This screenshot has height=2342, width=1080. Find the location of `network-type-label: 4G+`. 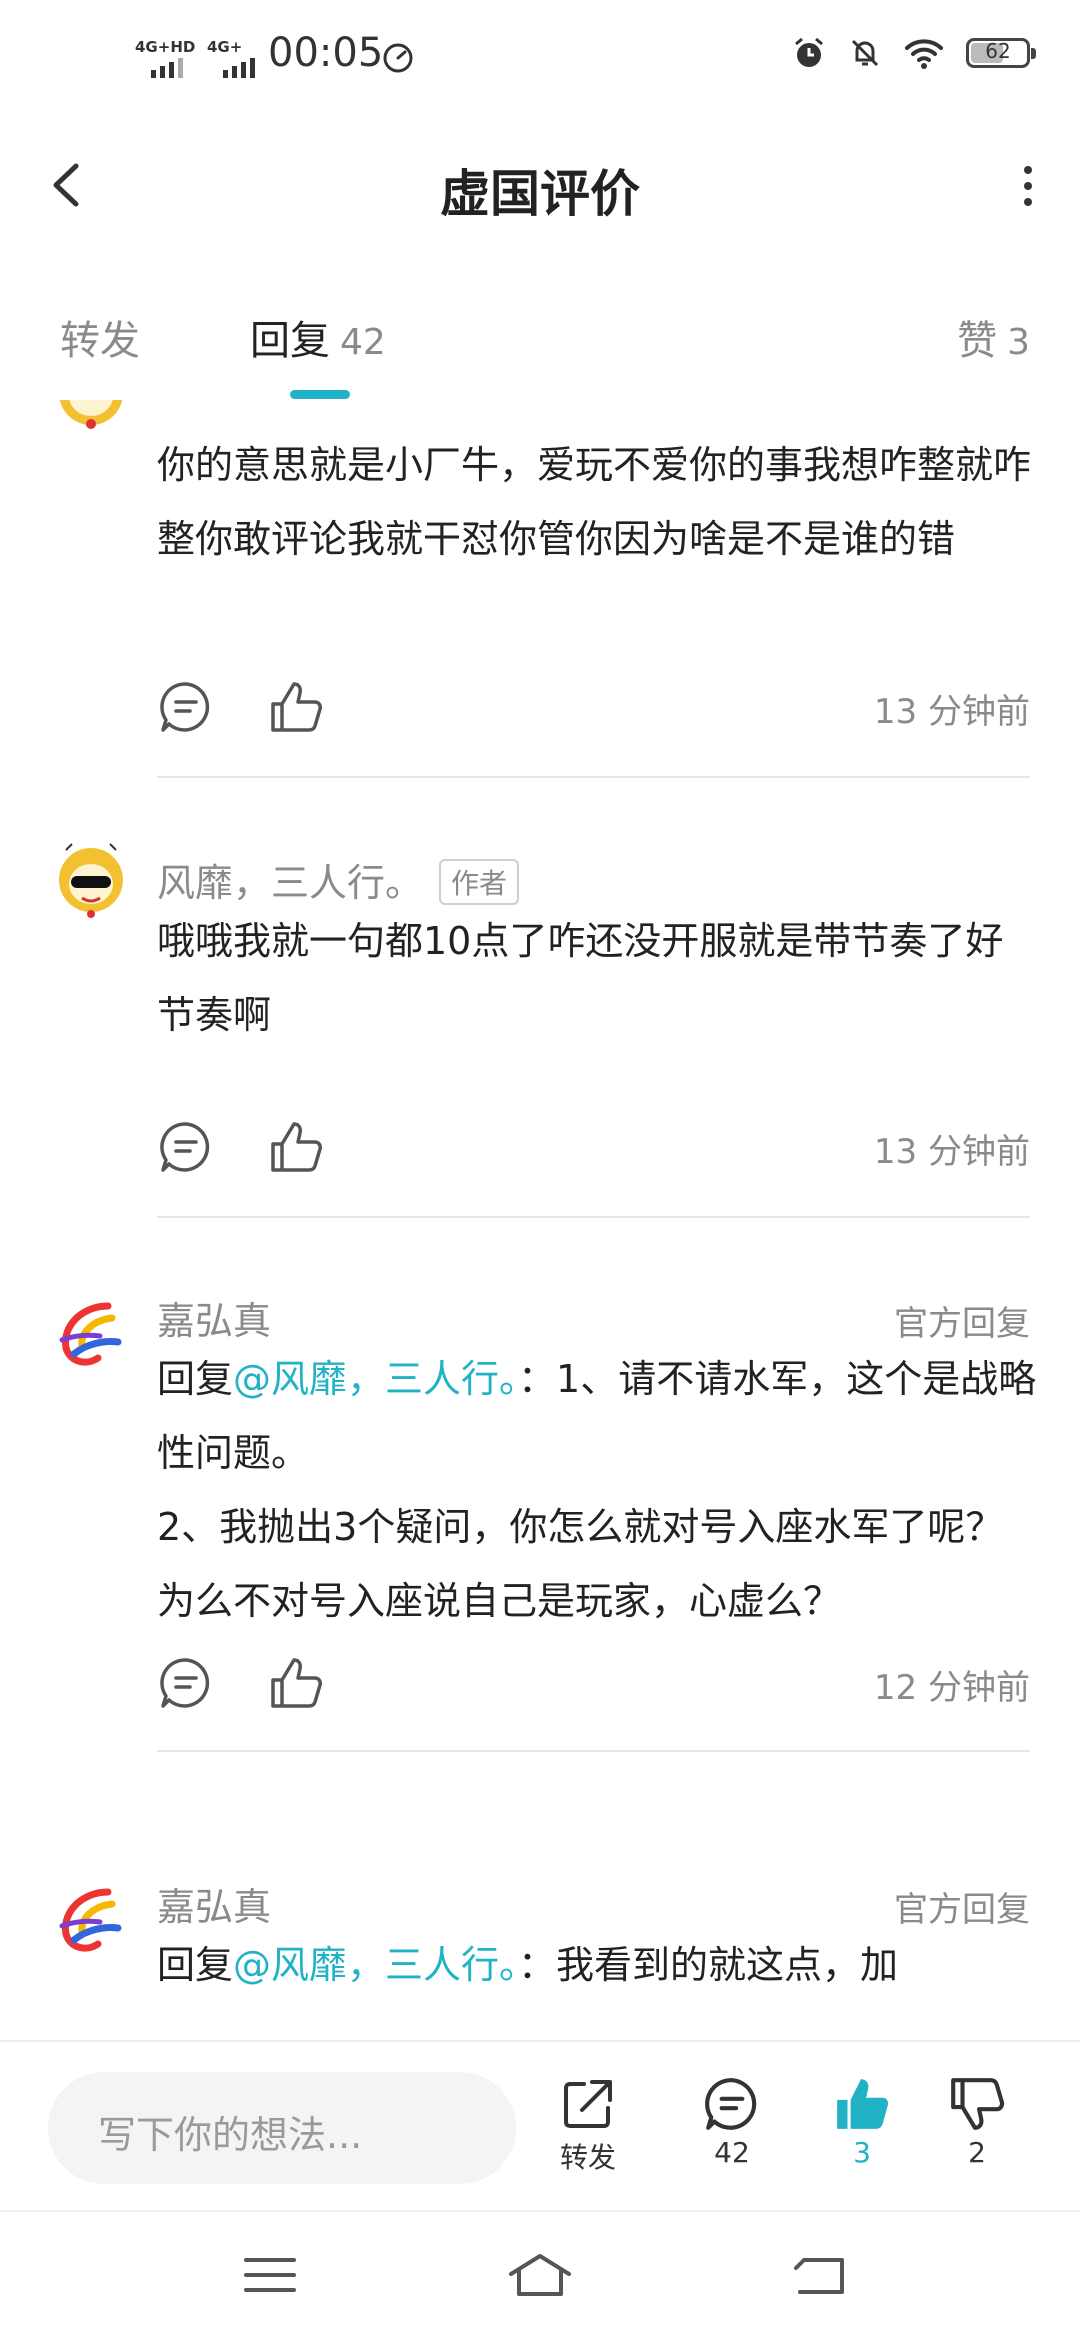

network-type-label: 4G+ is located at coordinates (225, 47).